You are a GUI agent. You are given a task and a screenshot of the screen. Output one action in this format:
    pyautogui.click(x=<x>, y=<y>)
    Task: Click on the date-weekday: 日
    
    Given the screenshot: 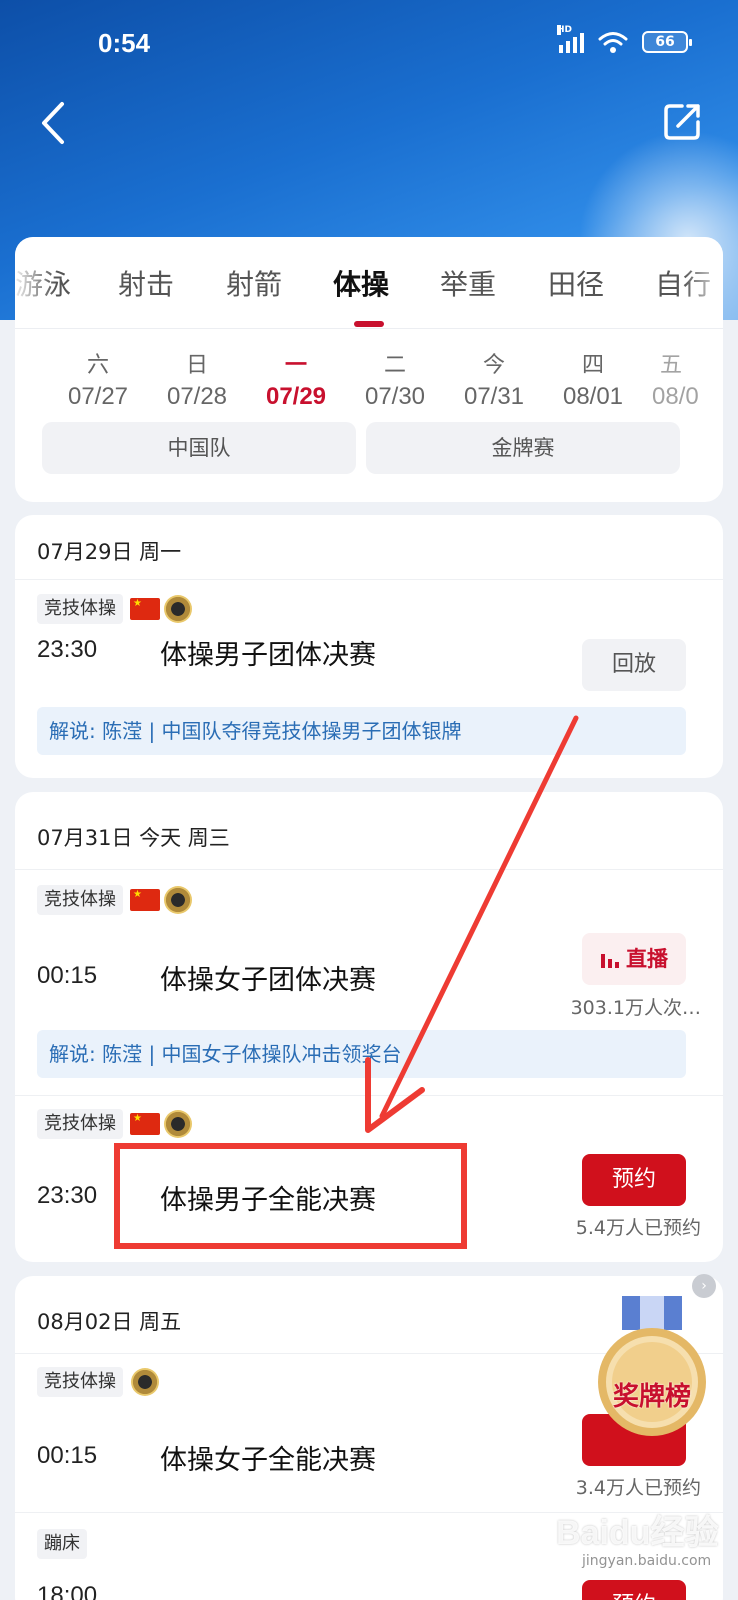 What is the action you would take?
    pyautogui.click(x=196, y=365)
    